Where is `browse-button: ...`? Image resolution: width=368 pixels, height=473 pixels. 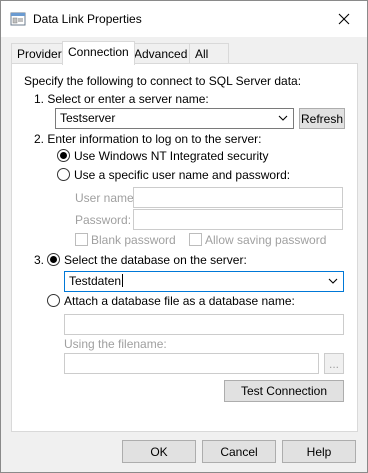 browse-button: ... is located at coordinates (334, 363).